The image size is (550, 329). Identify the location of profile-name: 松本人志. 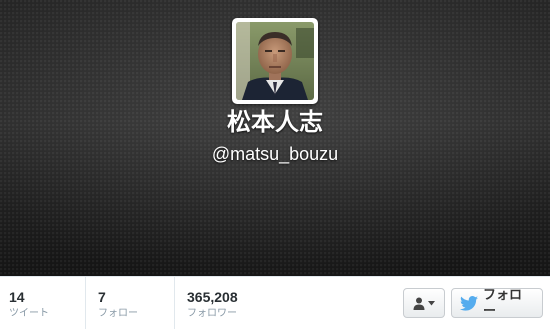
(275, 122).